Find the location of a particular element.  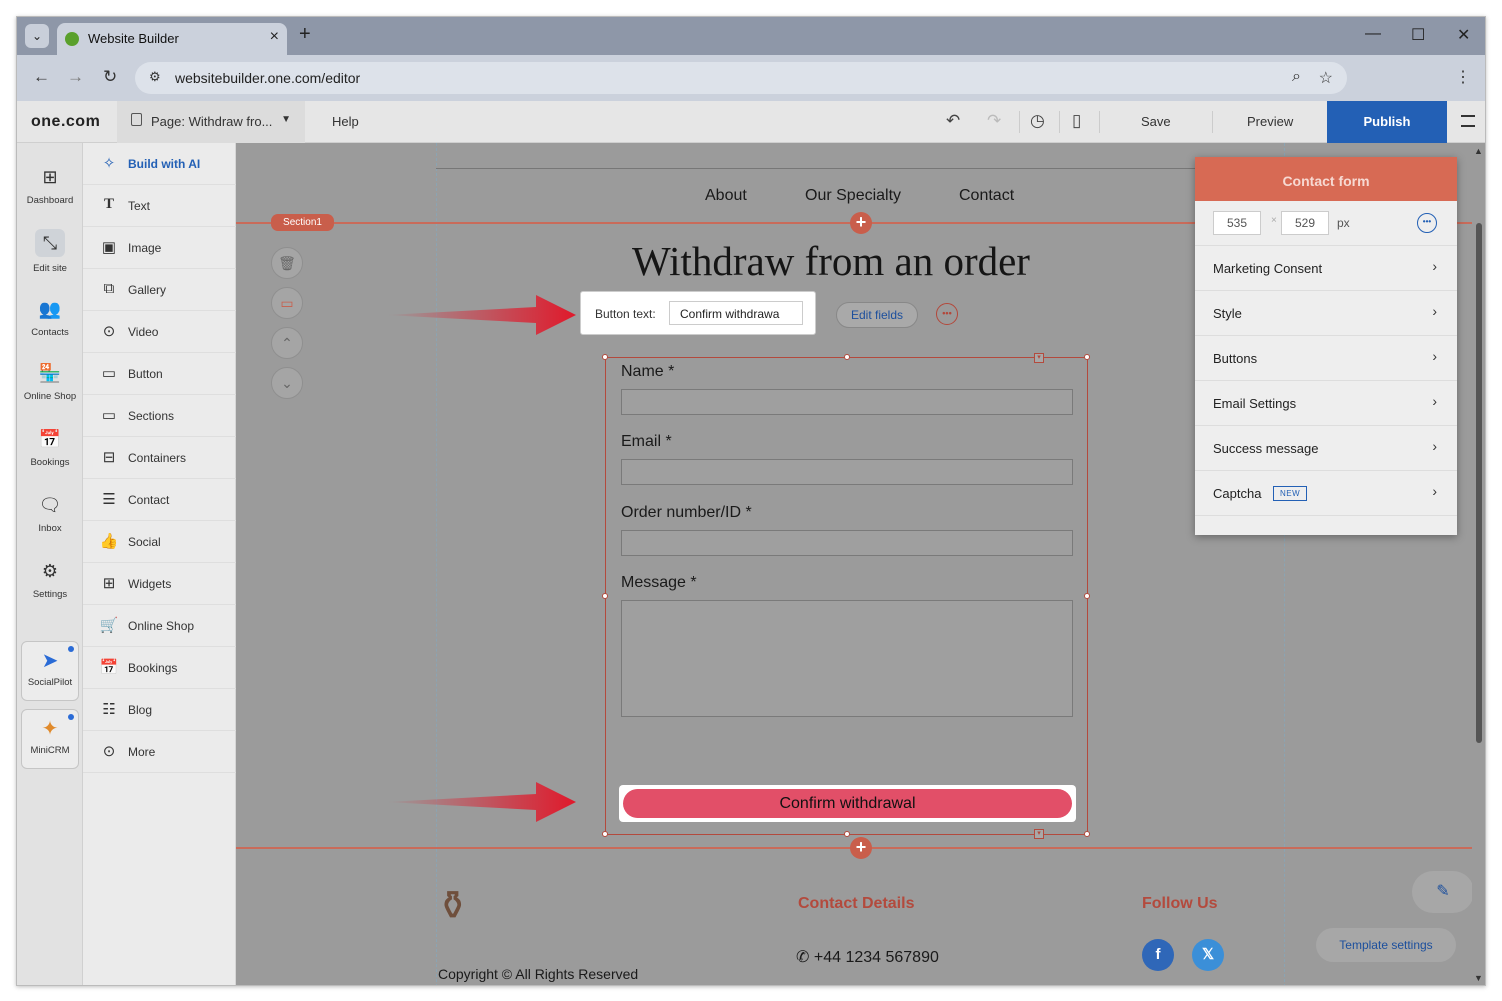

panel-item-style: Style › is located at coordinates (1326, 313).